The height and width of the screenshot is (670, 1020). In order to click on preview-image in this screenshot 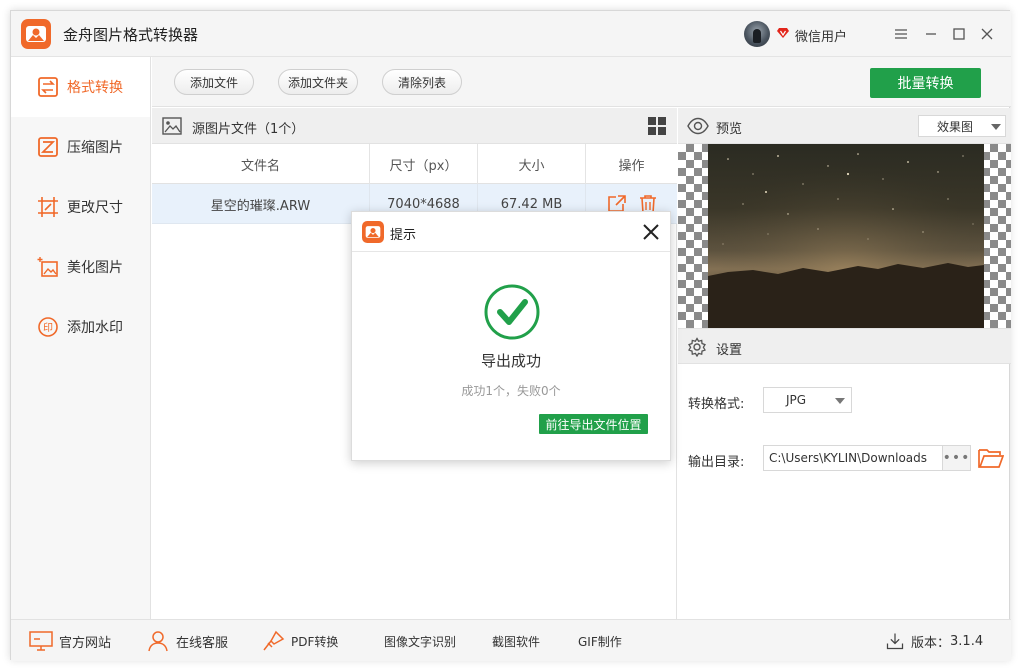, I will do `click(846, 236)`.